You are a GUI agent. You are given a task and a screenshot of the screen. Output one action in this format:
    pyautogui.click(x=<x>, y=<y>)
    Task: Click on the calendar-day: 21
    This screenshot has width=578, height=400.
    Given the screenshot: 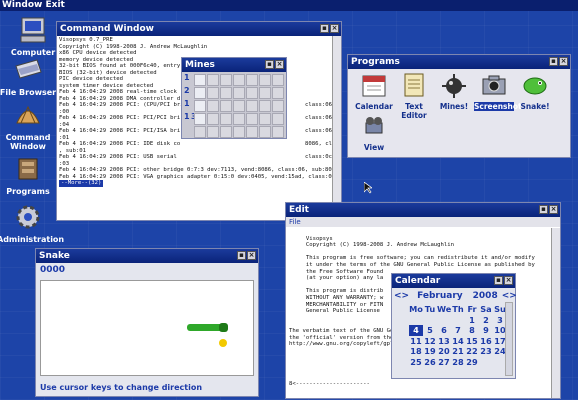 What is the action you would take?
    pyautogui.click(x=458, y=351)
    